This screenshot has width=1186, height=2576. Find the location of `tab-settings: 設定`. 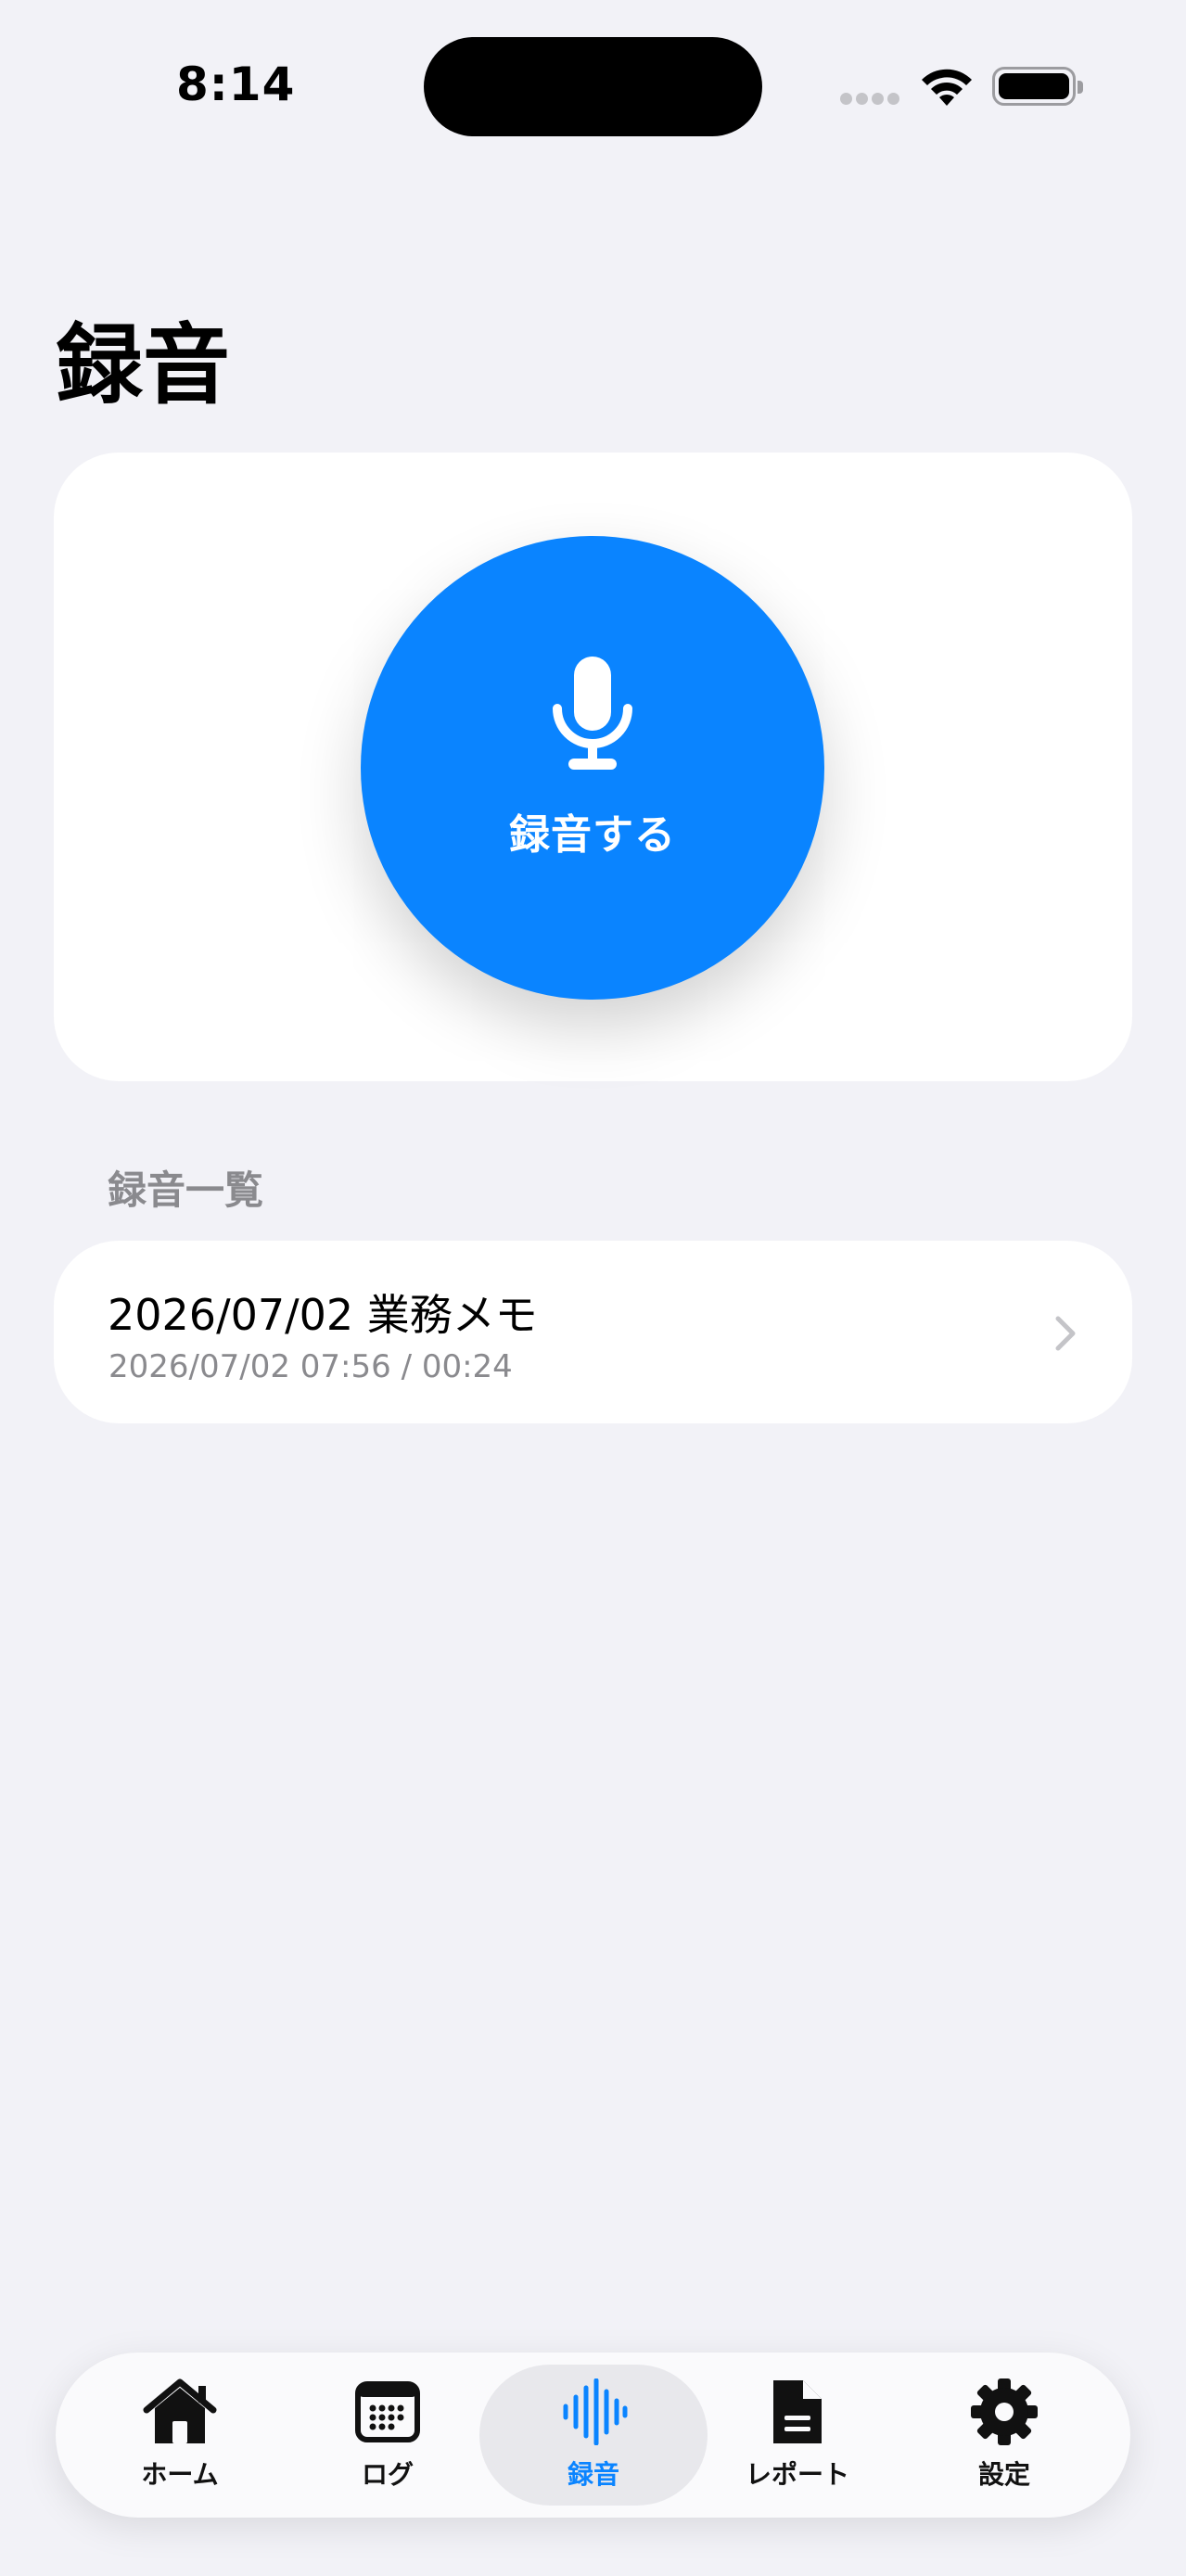

tab-settings: 設定 is located at coordinates (1005, 2435).